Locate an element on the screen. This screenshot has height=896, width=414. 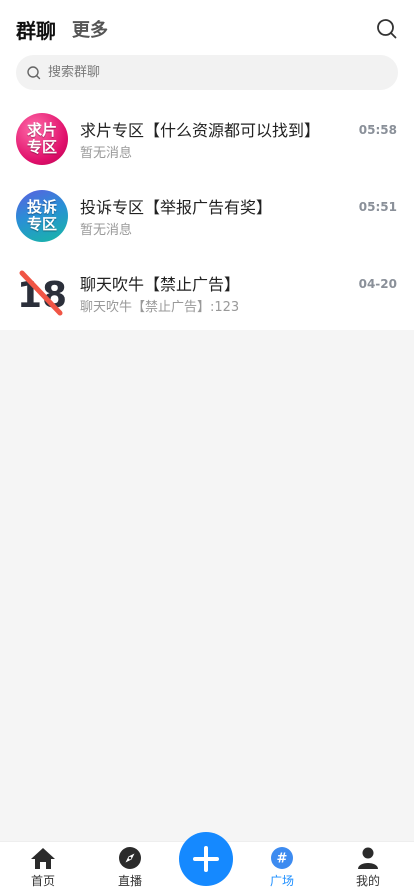
message-time: 05:51 is located at coordinates (377, 207).